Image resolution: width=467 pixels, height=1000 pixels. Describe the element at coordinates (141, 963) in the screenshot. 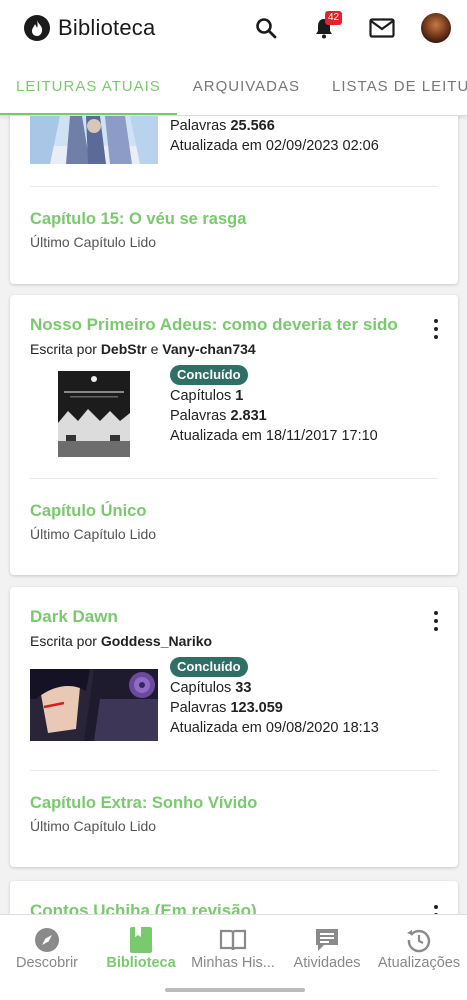

I see `nav-label: Biblioteca` at that location.